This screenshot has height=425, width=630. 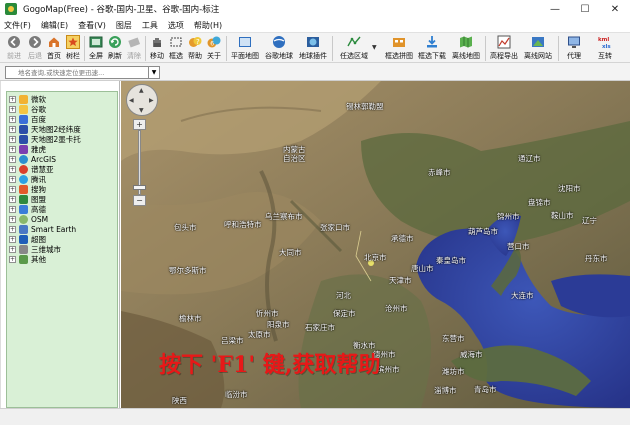 What do you see at coordinates (555, 9) in the screenshot?
I see `minimize-button: —` at bounding box center [555, 9].